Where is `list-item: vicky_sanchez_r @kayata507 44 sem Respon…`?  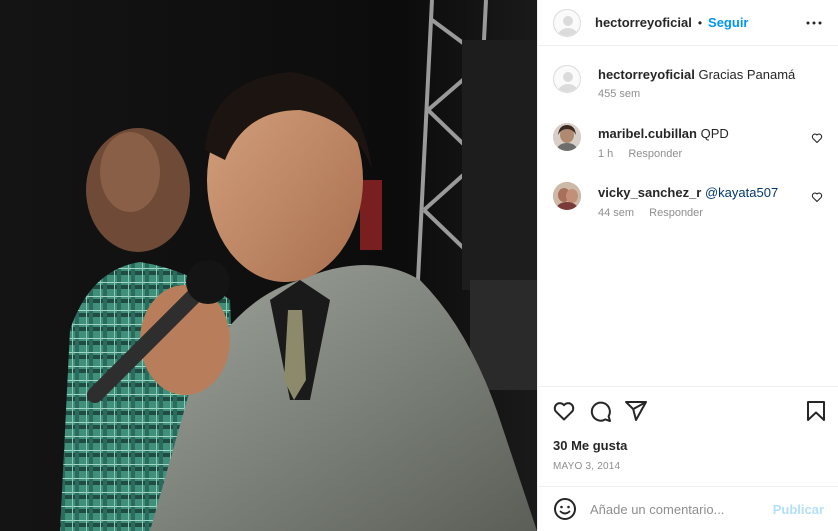 list-item: vicky_sanchez_r @kayata507 44 sem Respon… is located at coordinates (688, 202).